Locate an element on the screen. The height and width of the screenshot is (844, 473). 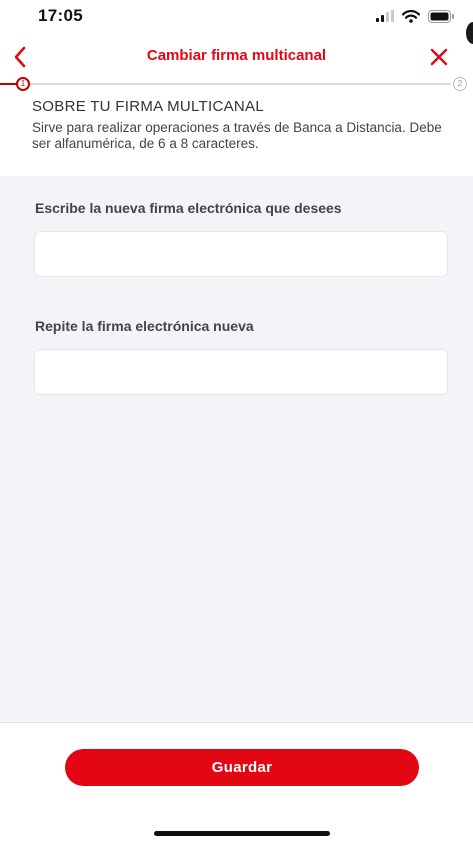
progress-stepper: 1 2 is located at coordinates (236, 84).